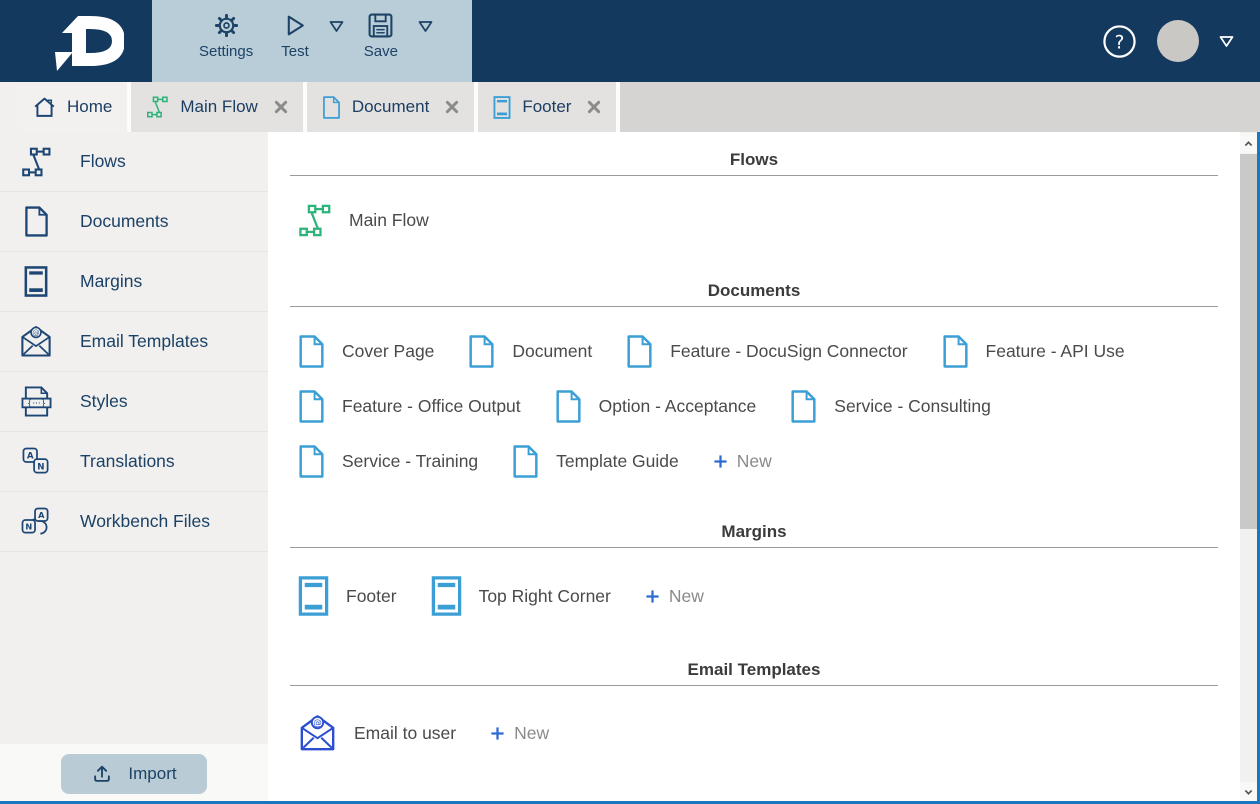 Image resolution: width=1260 pixels, height=804 pixels. Describe the element at coordinates (754, 193) in the screenshot. I see `section-flows: Flows Main Flow` at that location.